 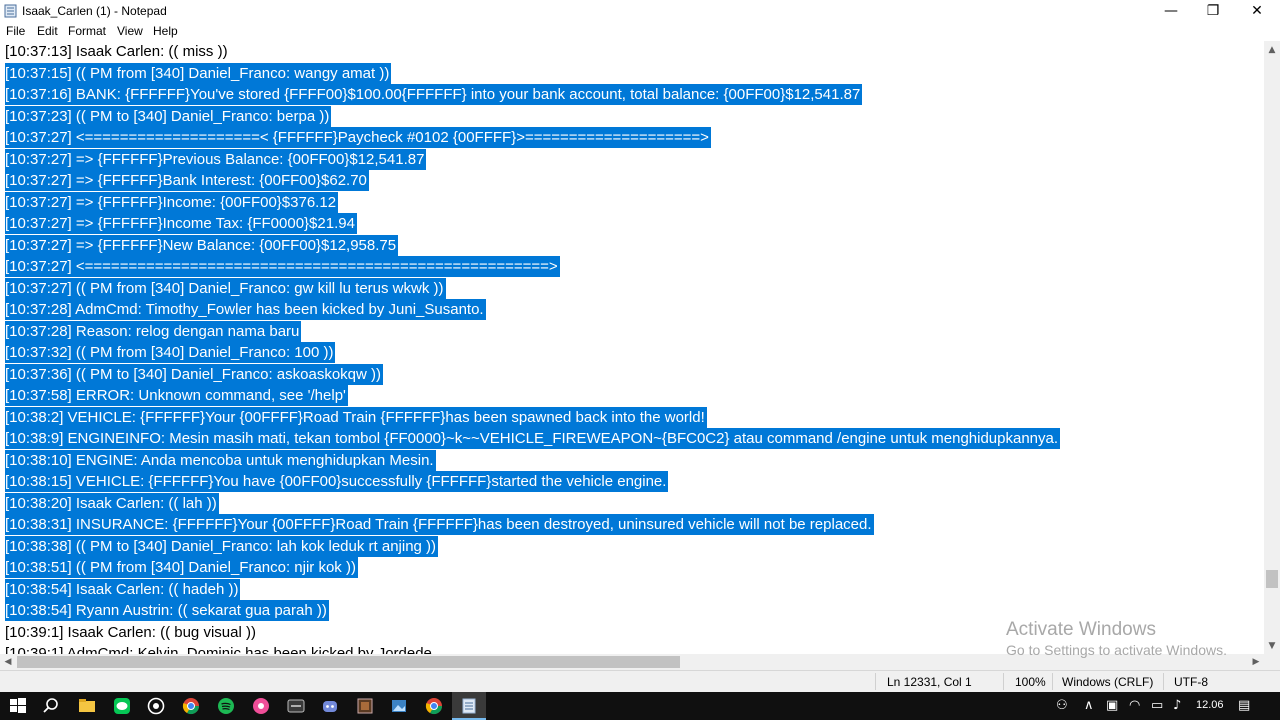 What do you see at coordinates (261, 706) in the screenshot?
I see `pink-app-icon` at bounding box center [261, 706].